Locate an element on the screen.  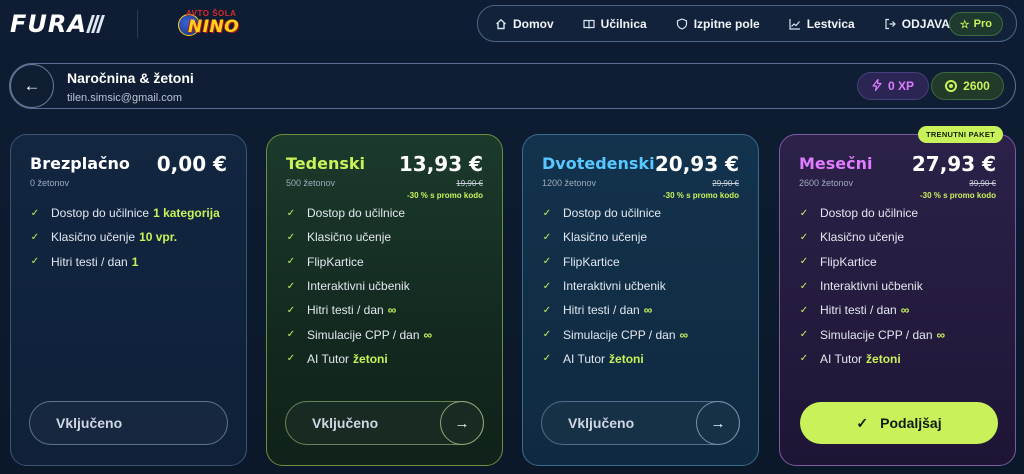
divider is located at coordinates (137, 24).